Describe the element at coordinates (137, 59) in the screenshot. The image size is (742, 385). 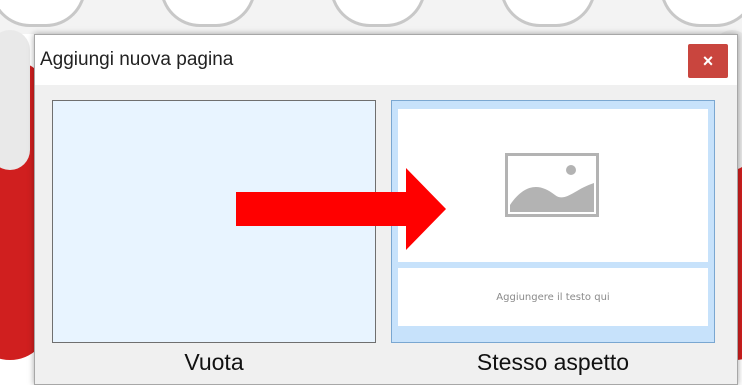
I see `dialog-title: Aggiungi nuova pagina` at that location.